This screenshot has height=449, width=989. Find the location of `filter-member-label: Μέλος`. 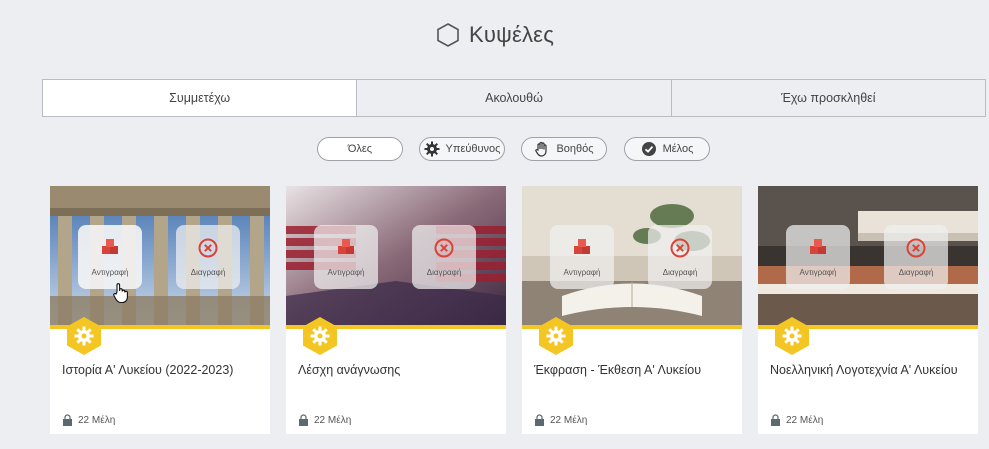

filter-member-label: Μέλος is located at coordinates (678, 149).